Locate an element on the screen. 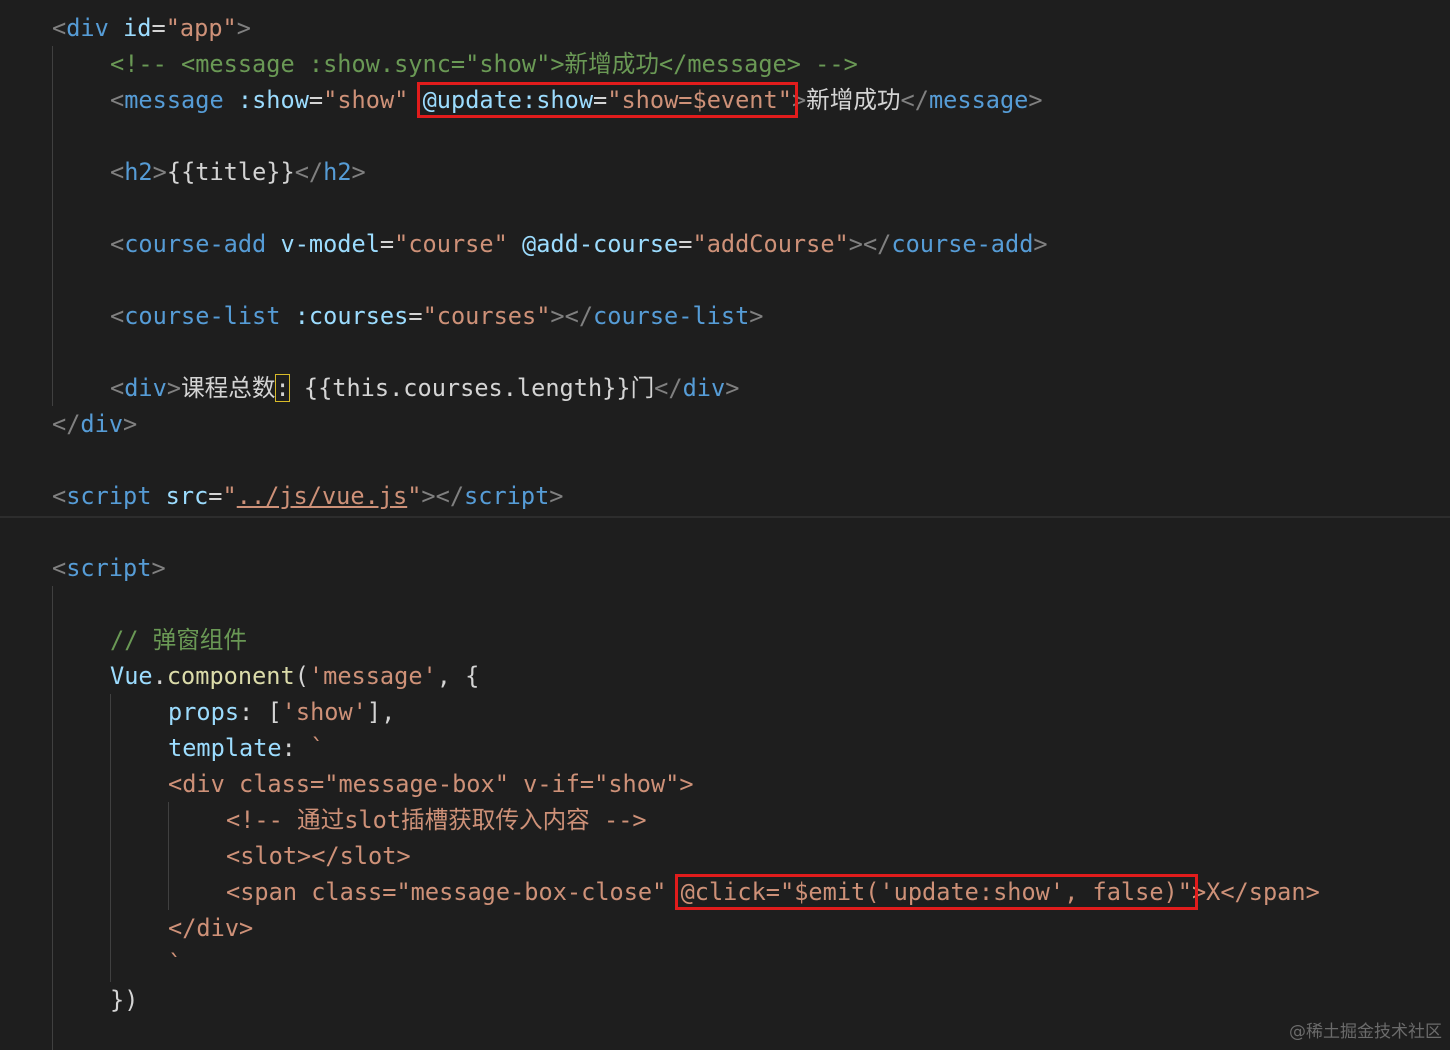  code-token: ../js/vue.js is located at coordinates (322, 496).